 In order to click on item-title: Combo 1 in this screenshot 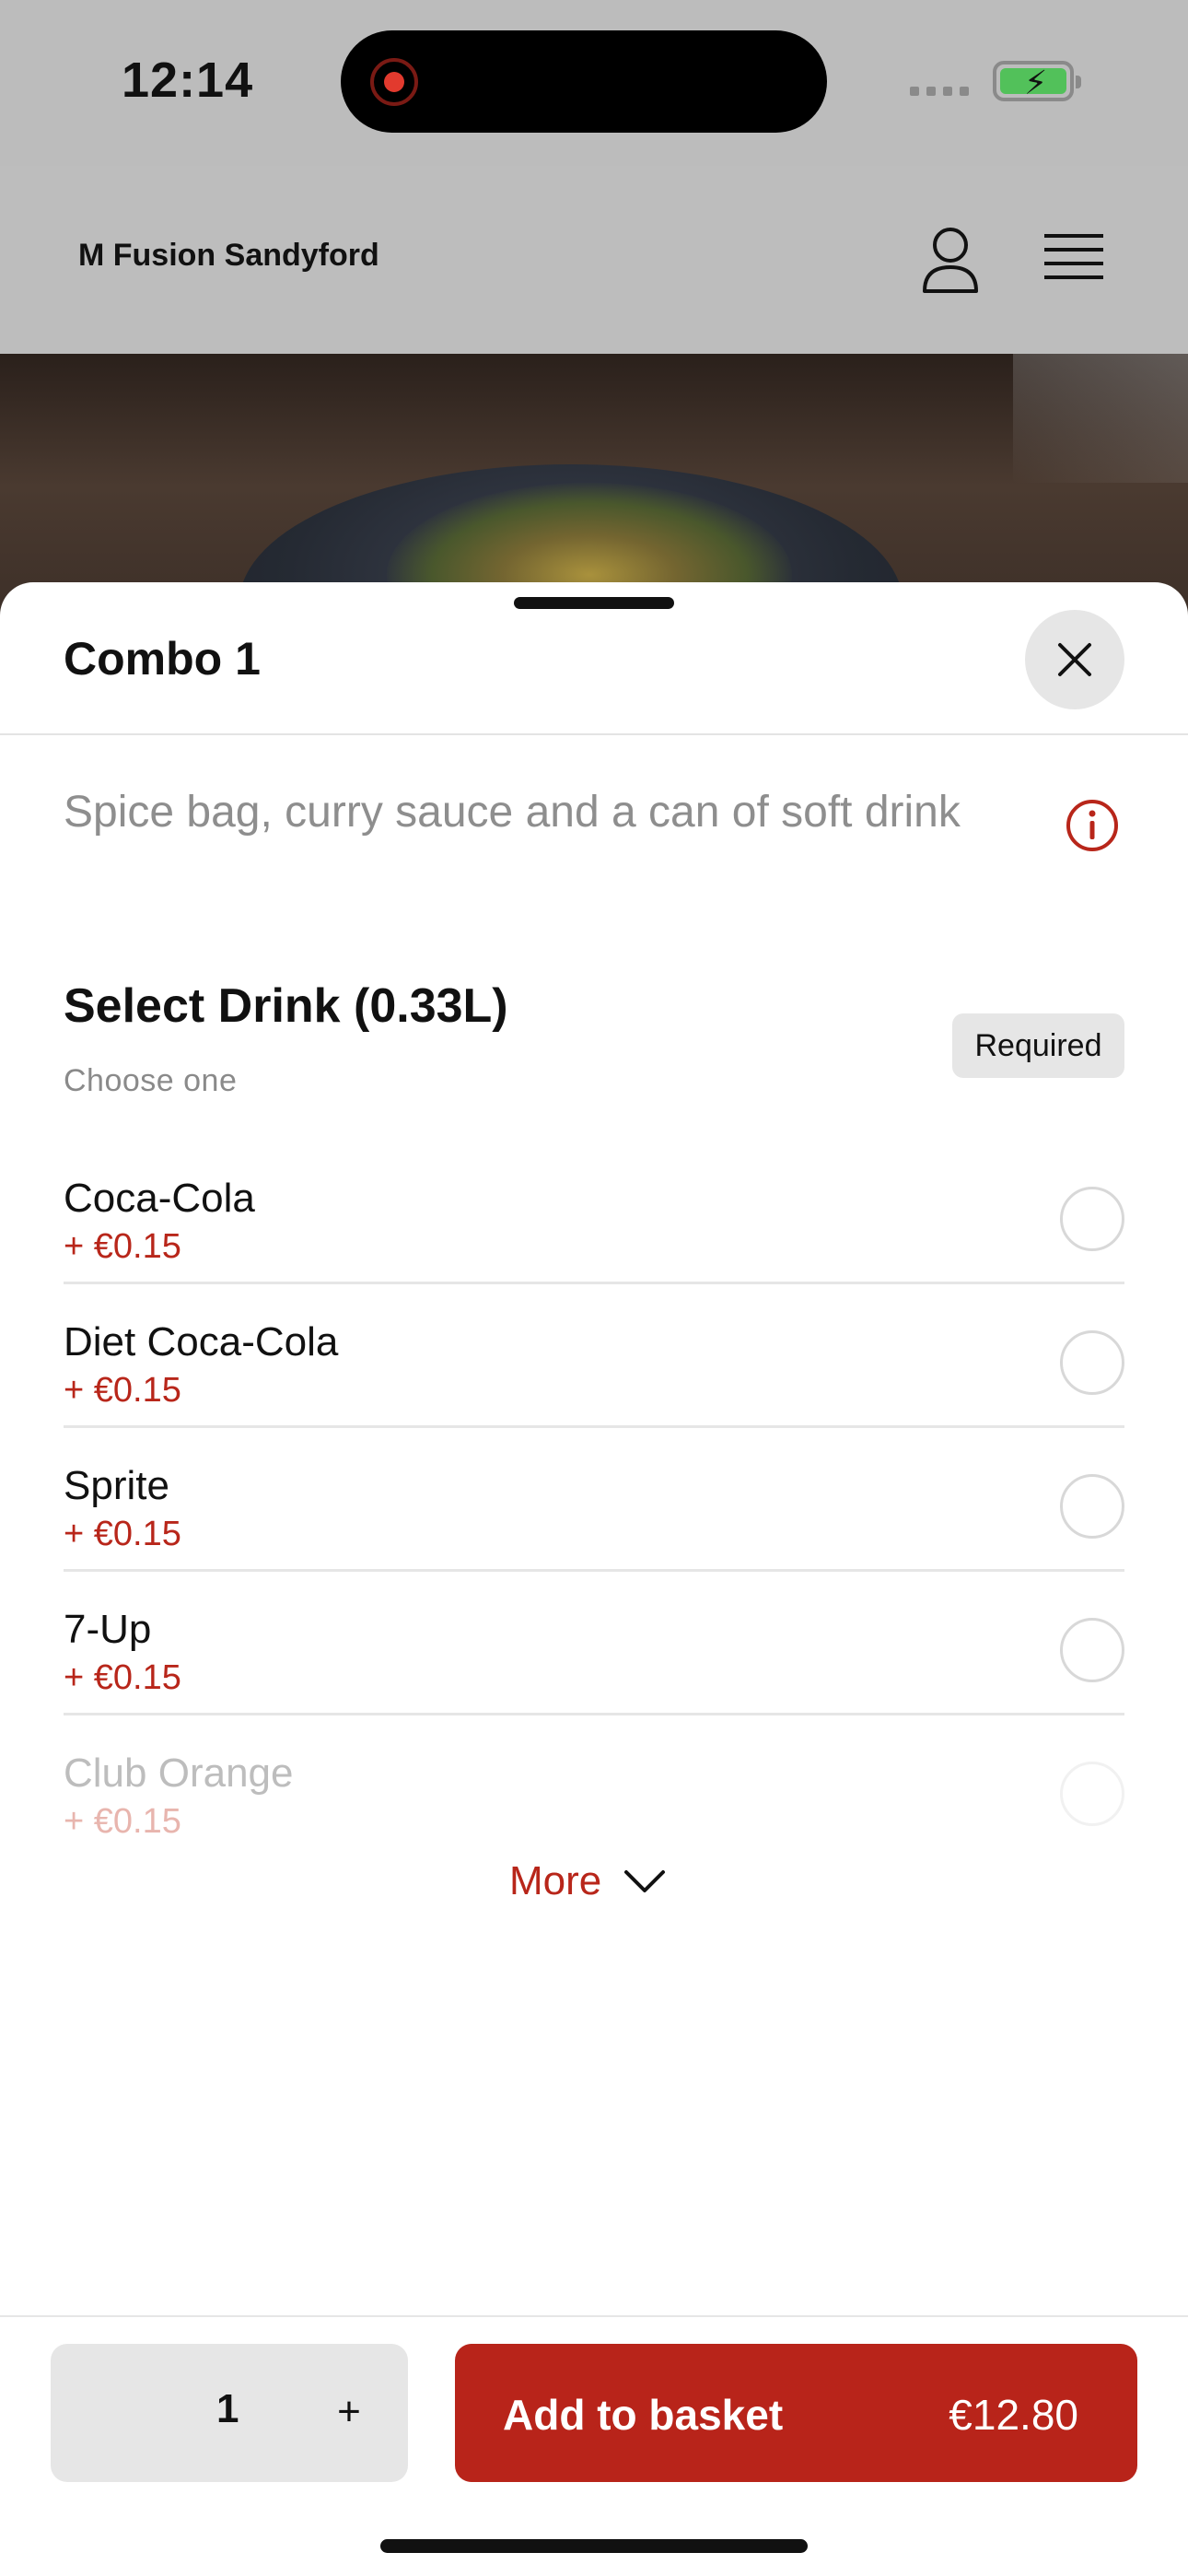, I will do `click(162, 659)`.